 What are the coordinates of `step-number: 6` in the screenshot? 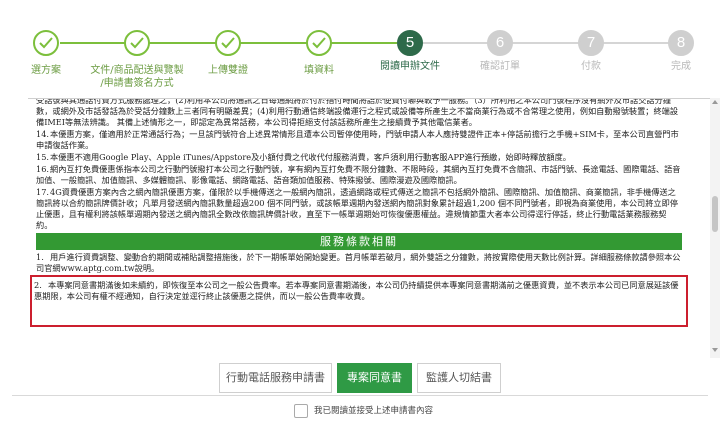 It's located at (500, 43).